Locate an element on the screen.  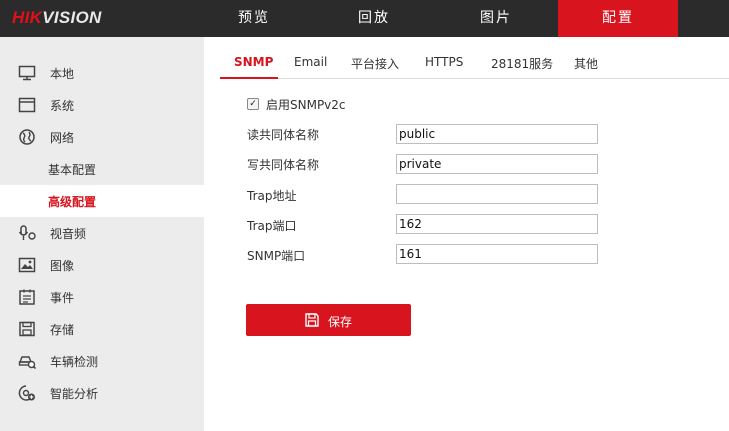
tab-email: Email is located at coordinates (310, 62).